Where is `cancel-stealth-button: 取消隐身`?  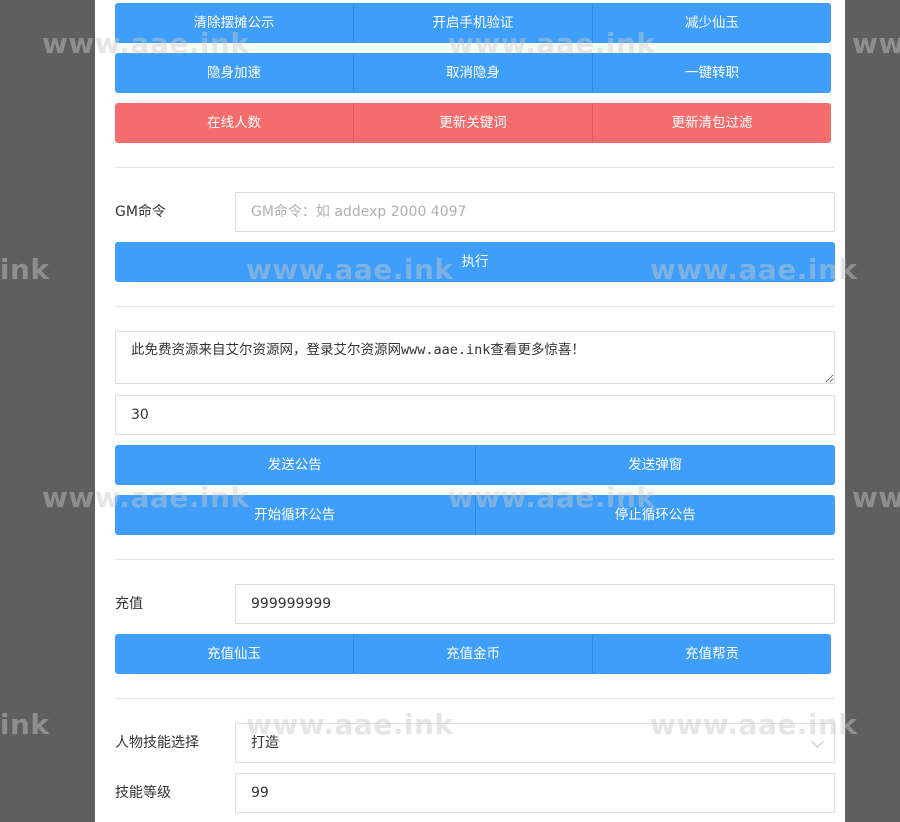 cancel-stealth-button: 取消隐身 is located at coordinates (473, 73).